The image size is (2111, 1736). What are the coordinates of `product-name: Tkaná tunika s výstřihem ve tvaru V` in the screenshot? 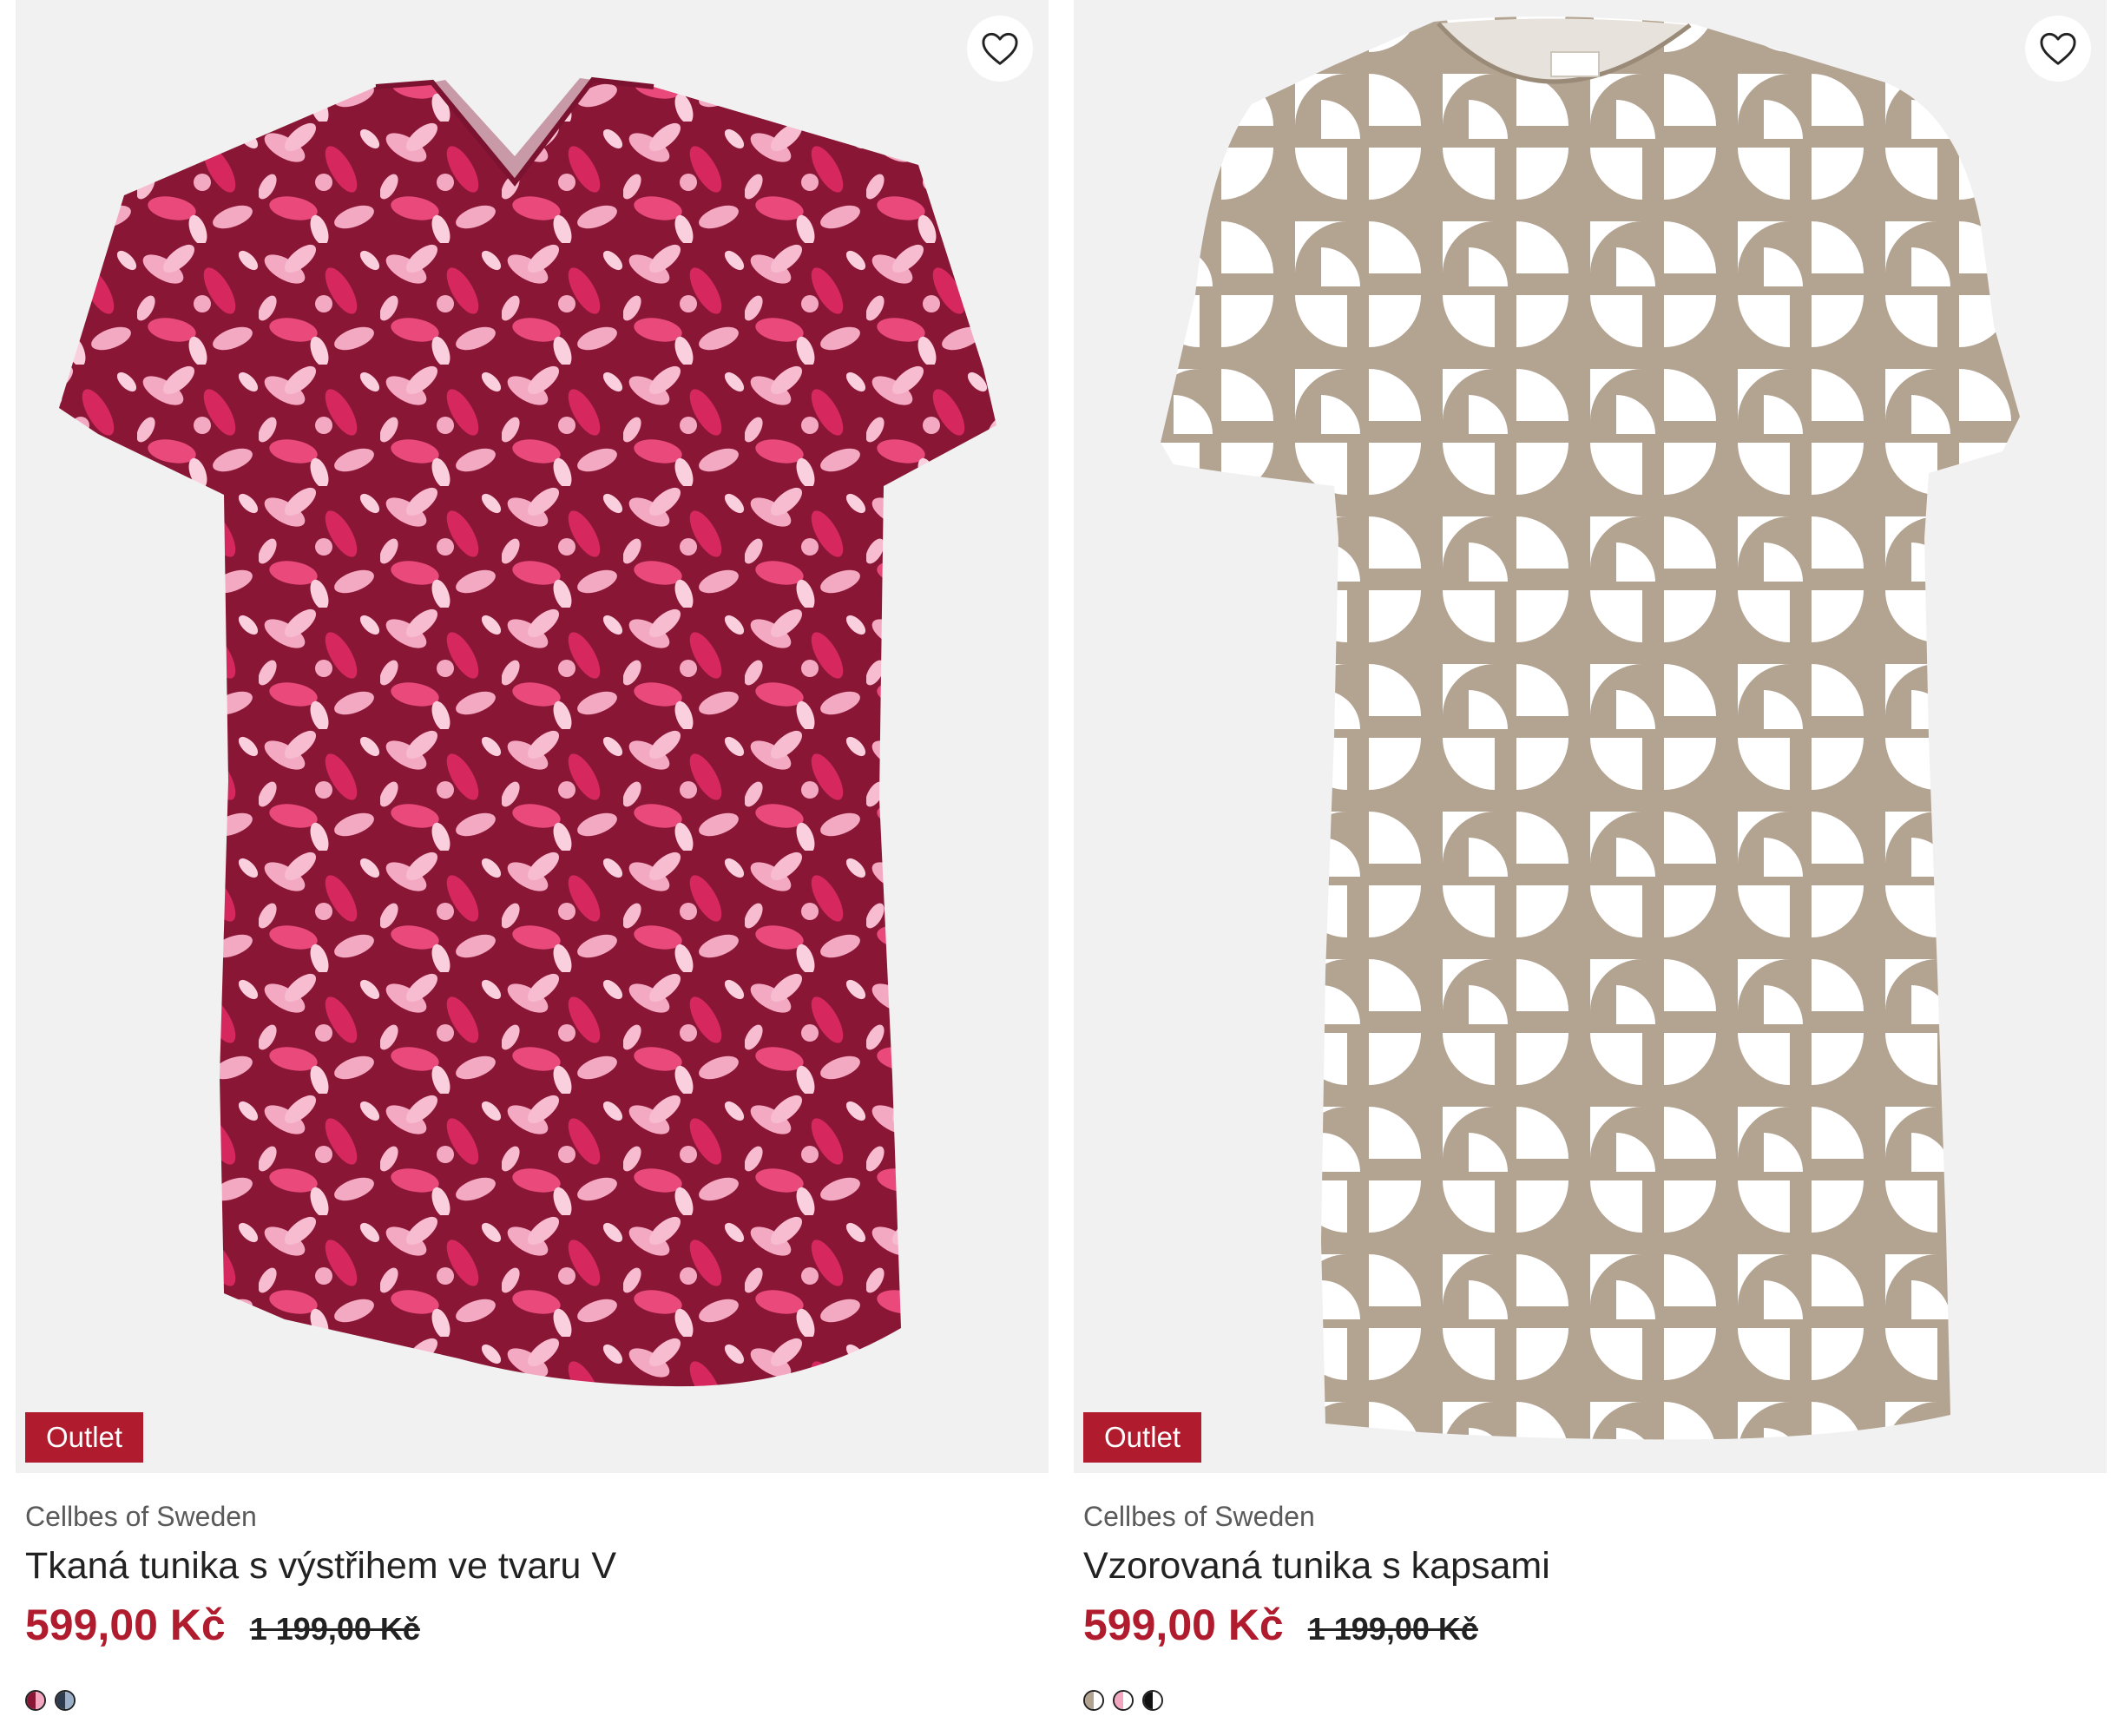 It's located at (537, 1565).